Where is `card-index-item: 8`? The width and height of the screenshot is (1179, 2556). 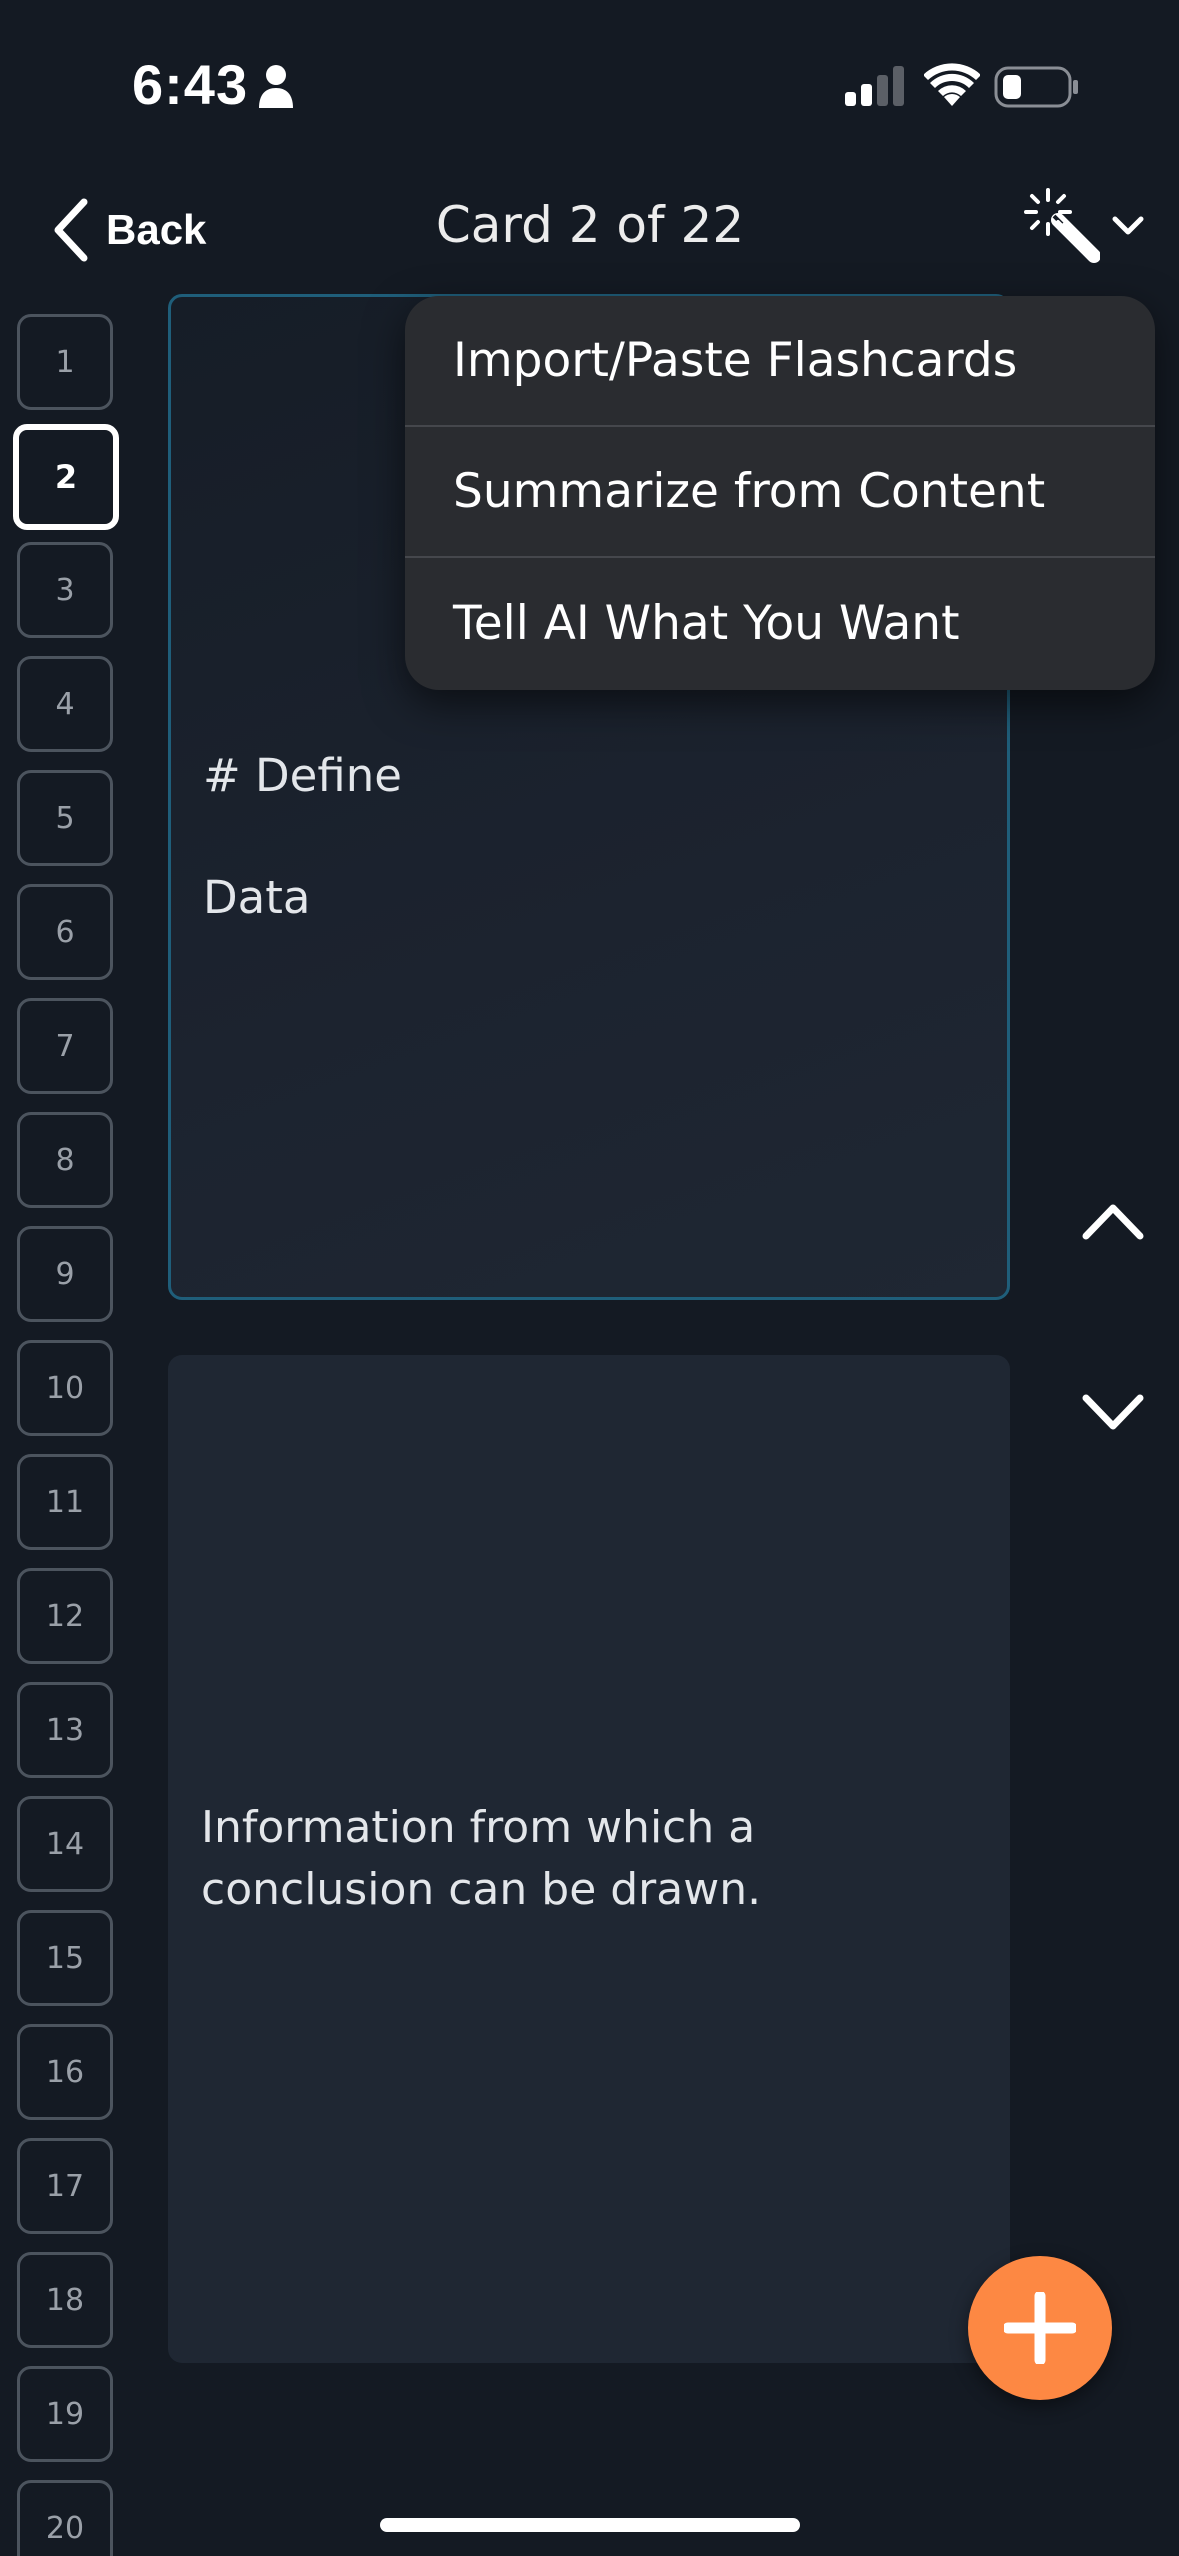 card-index-item: 8 is located at coordinates (65, 1160).